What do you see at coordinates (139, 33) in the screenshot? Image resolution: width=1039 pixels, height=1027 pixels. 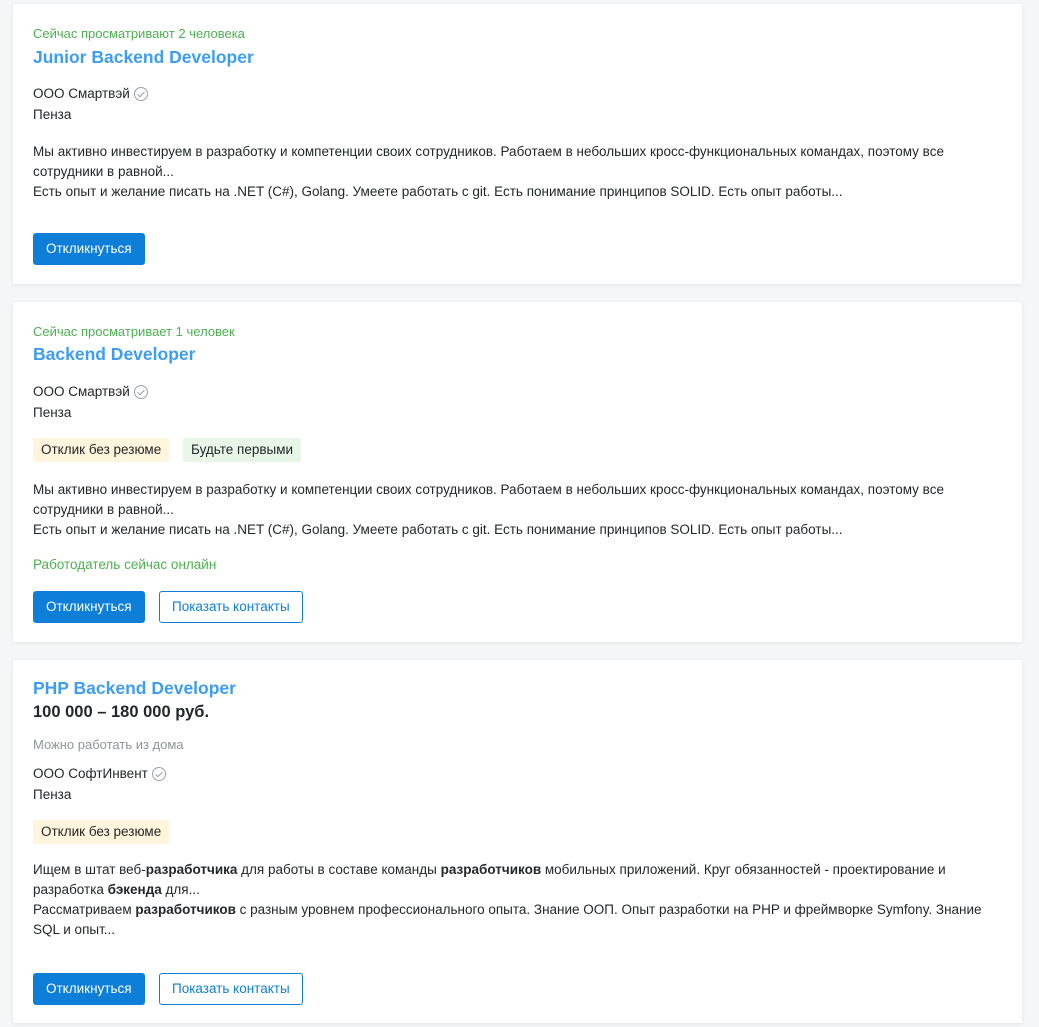 I see `viewers-count: Сейчас просматривают 2 человека` at bounding box center [139, 33].